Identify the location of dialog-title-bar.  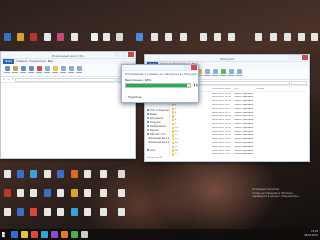
(160, 68).